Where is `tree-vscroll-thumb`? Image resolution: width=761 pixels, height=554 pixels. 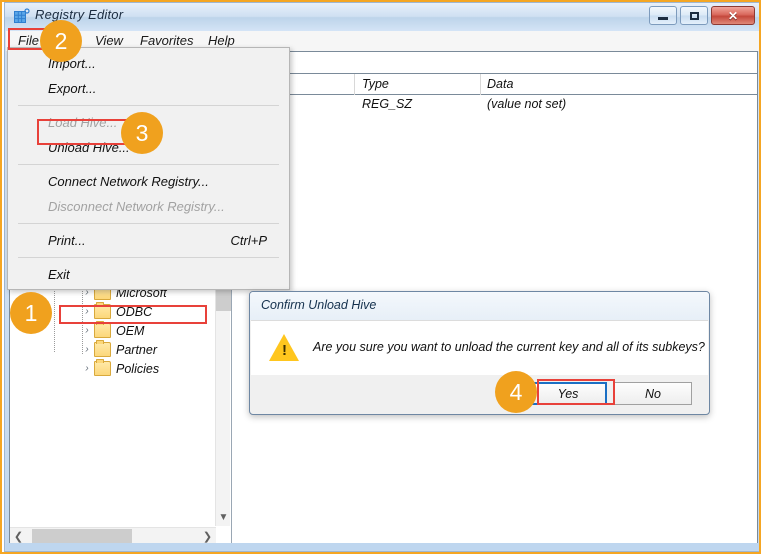
tree-vscroll-thumb is located at coordinates (223, 300).